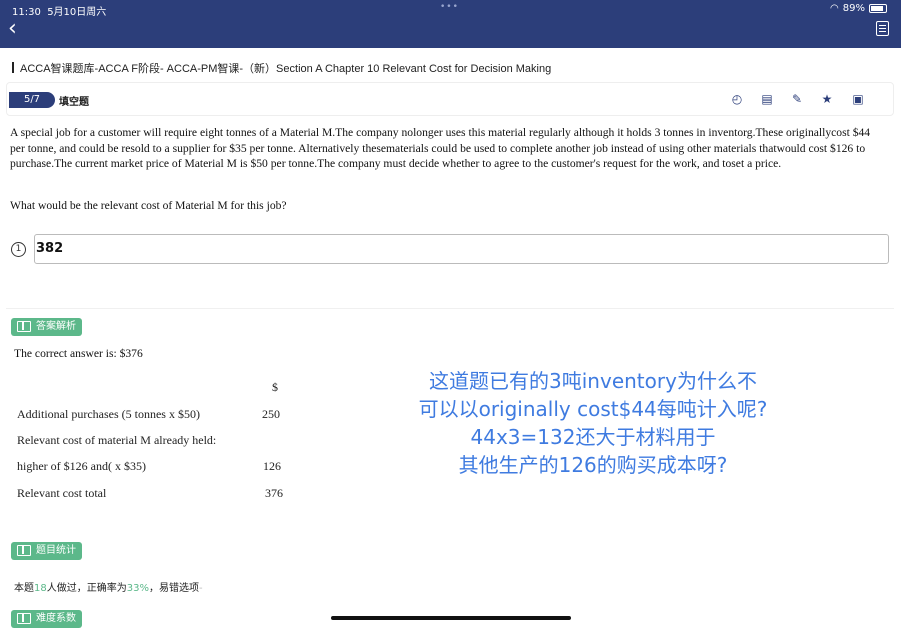 The image size is (901, 628). Describe the element at coordinates (274, 493) in the screenshot. I see `expl-row-value: 376` at that location.